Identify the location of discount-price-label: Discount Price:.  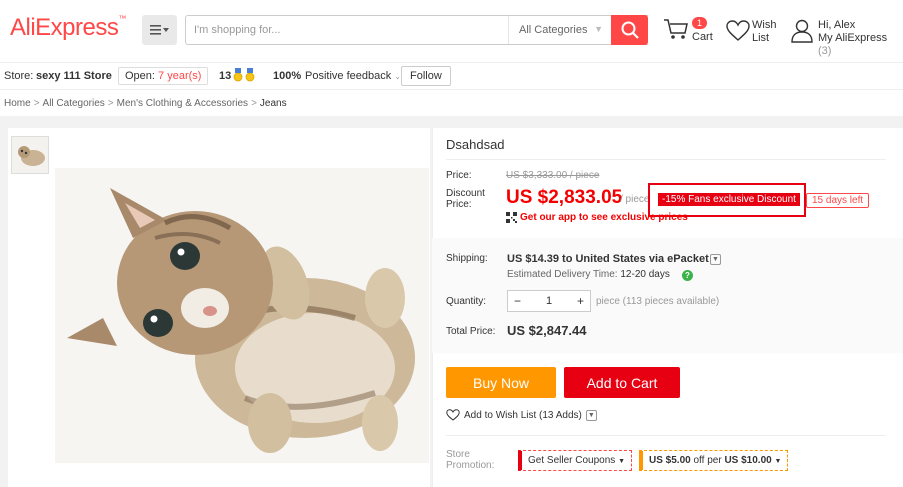
(465, 199).